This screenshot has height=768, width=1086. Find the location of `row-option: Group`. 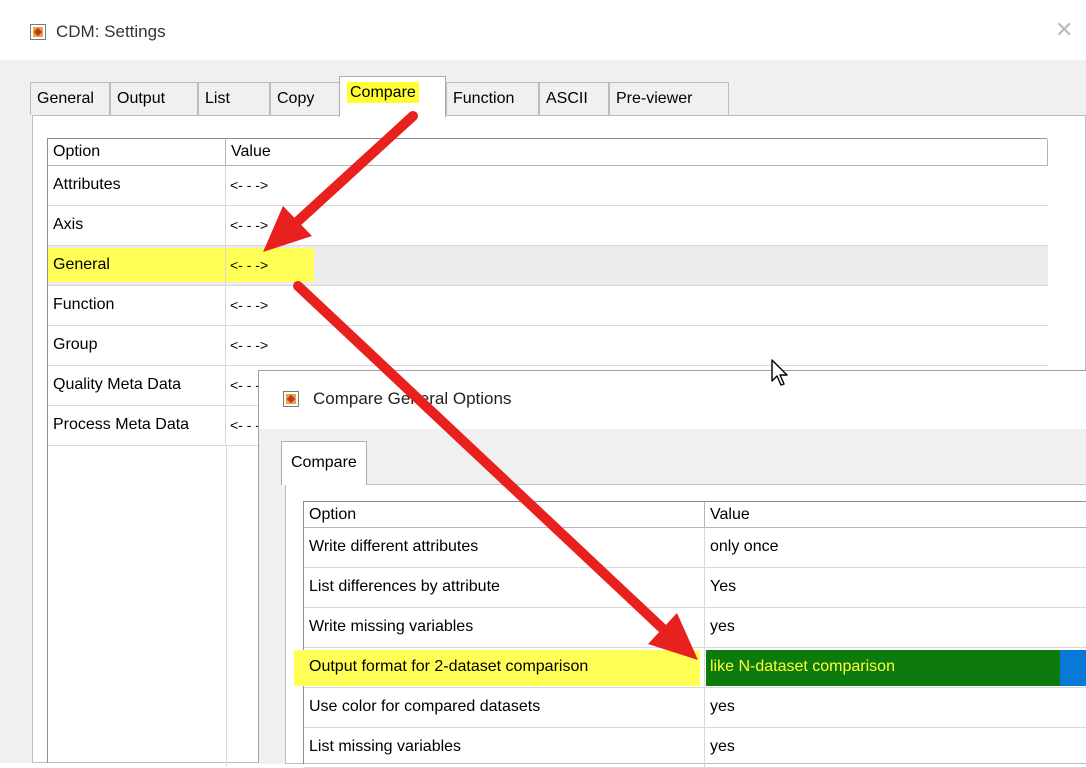

row-option: Group is located at coordinates (137, 346).